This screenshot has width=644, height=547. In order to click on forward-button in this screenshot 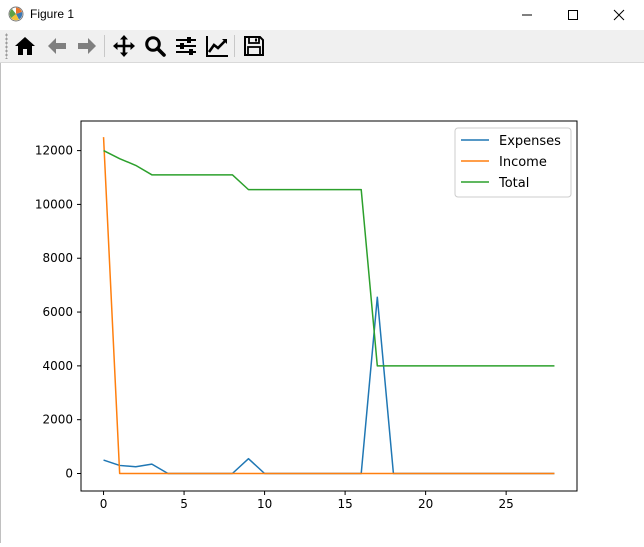, I will do `click(87, 46)`.